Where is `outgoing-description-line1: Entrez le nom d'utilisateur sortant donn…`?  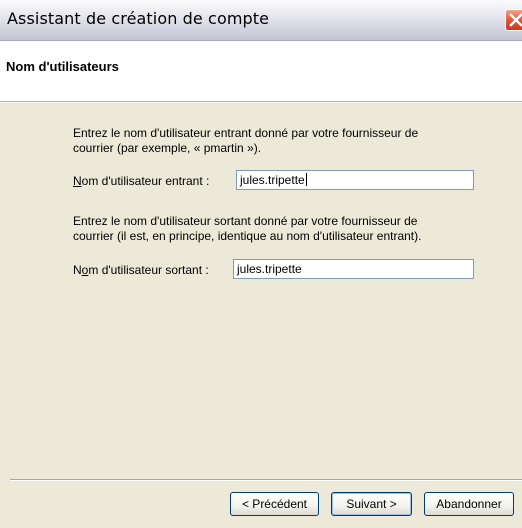
outgoing-description-line1: Entrez le nom d'utilisateur sortant donn… is located at coordinates (245, 221).